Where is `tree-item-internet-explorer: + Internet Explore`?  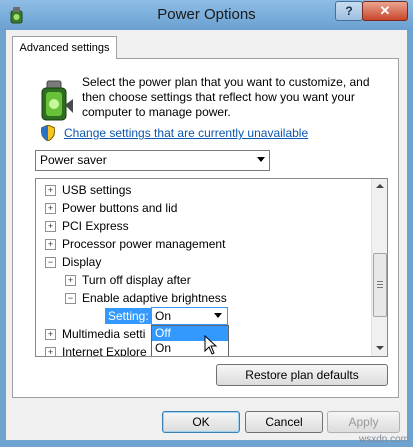 tree-item-internet-explorer: + Internet Explore is located at coordinates (96, 350).